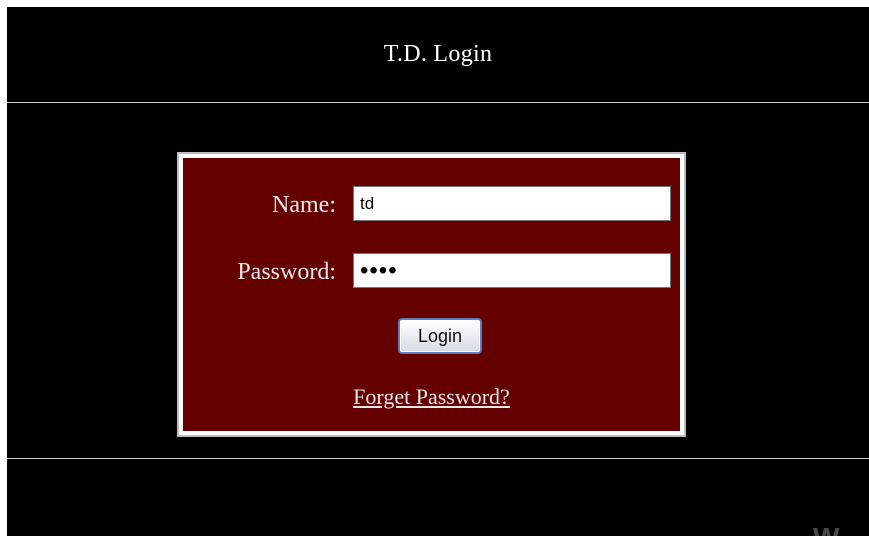 This screenshot has width=869, height=536. Describe the element at coordinates (438, 458) in the screenshot. I see `bottom-divider` at that location.